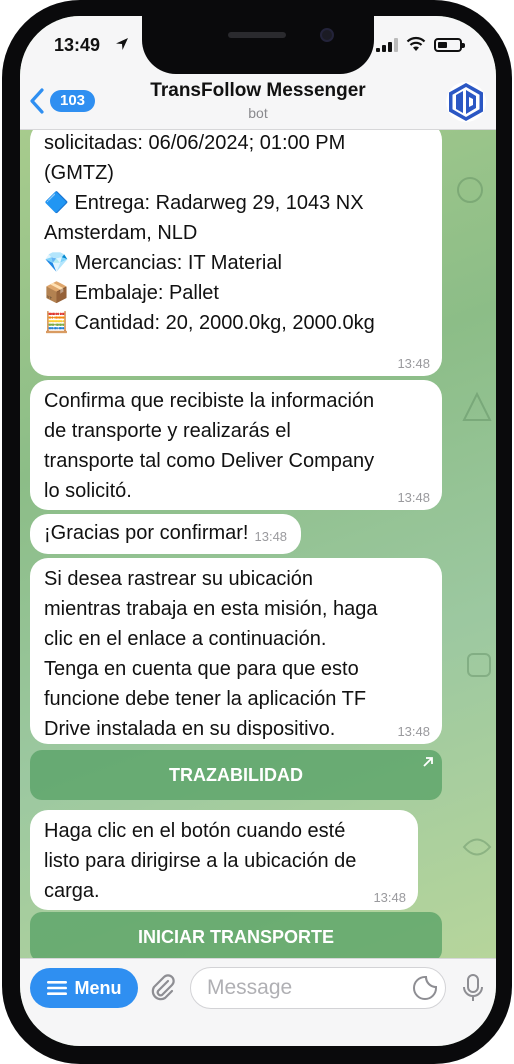 The image size is (514, 1064). Describe the element at coordinates (428, 762) in the screenshot. I see `external-link-arrow-icon` at that location.